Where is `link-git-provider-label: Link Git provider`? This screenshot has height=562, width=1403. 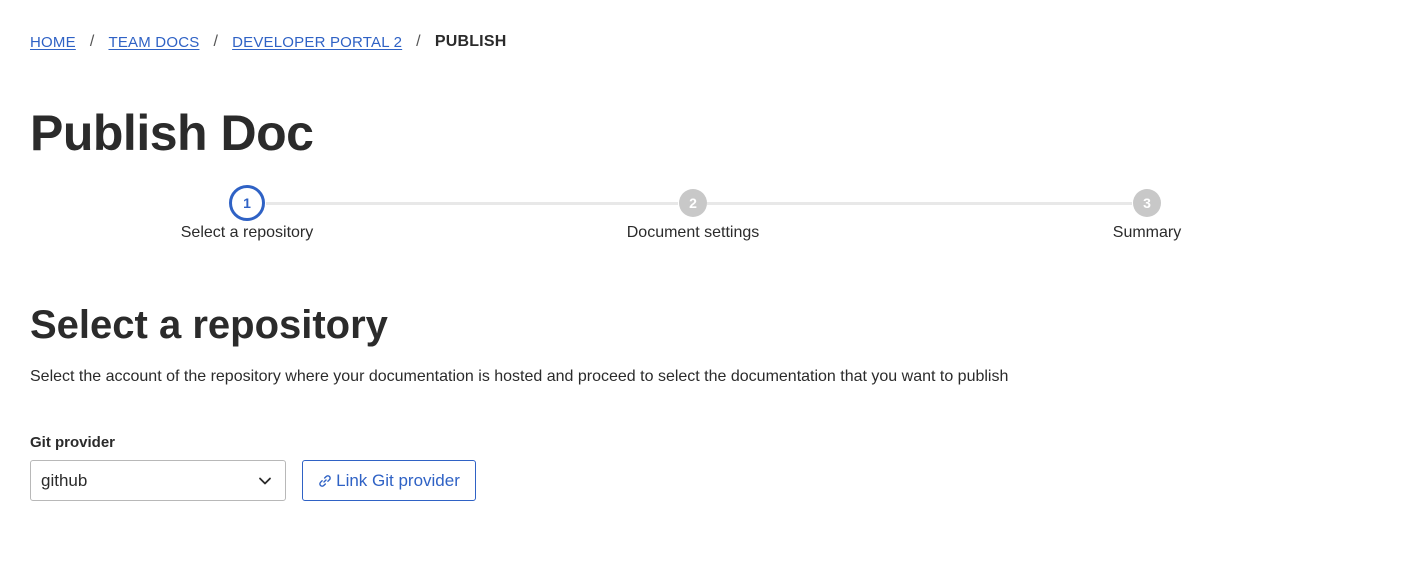
link-git-provider-label: Link Git provider is located at coordinates (398, 480).